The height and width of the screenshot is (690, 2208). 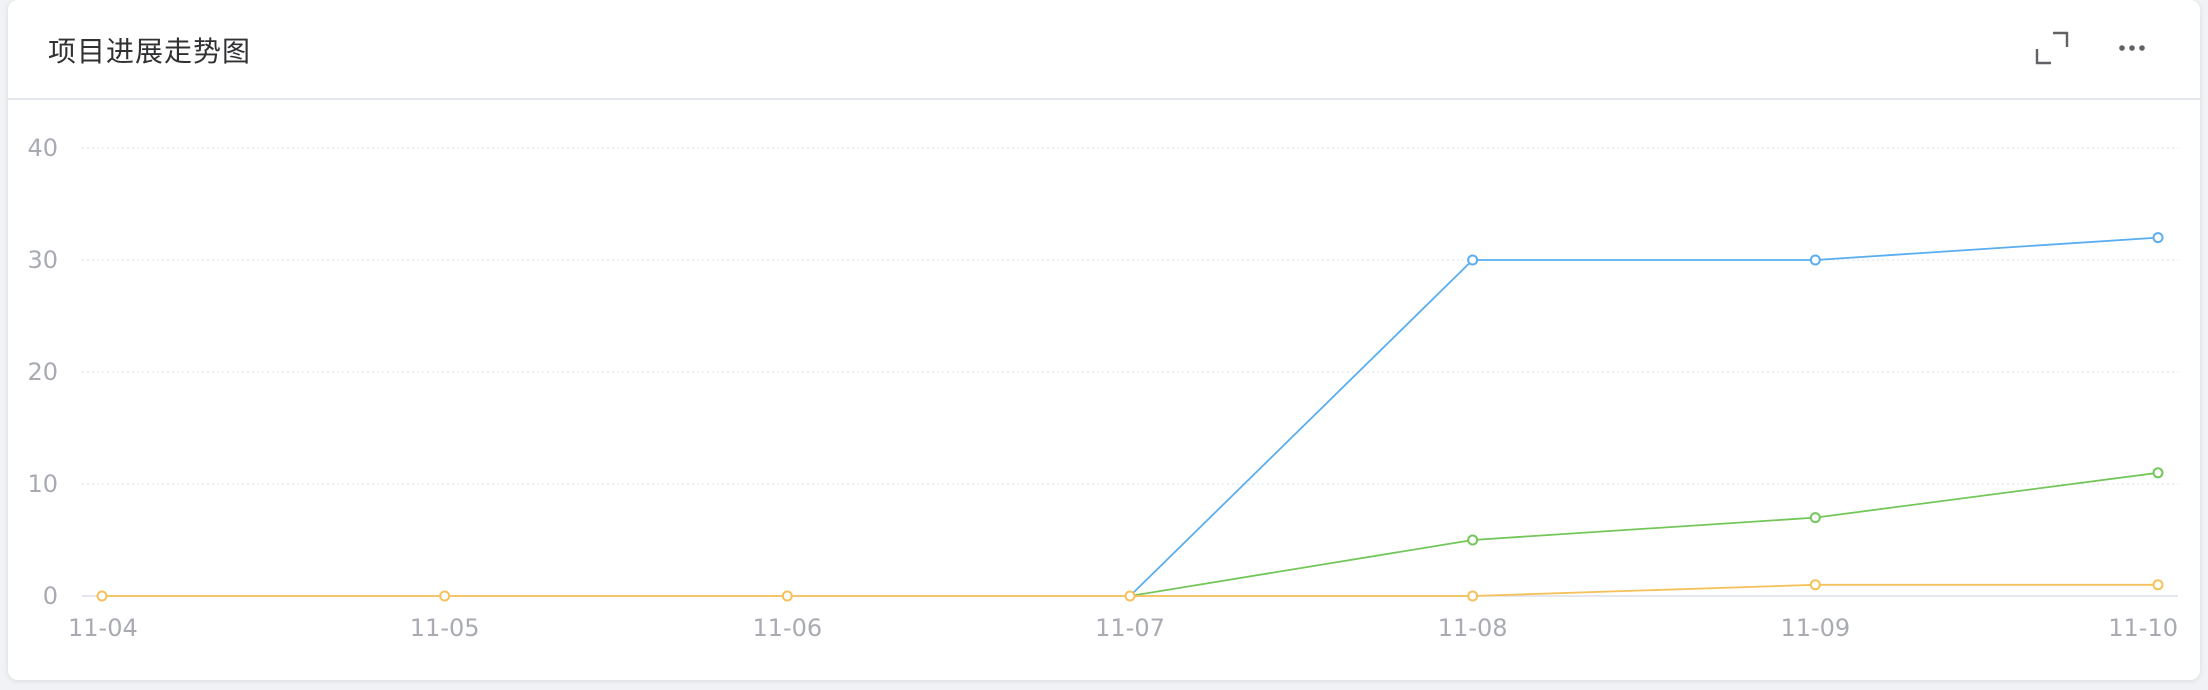 What do you see at coordinates (50, 596) in the screenshot?
I see `y-tick-label: 0` at bounding box center [50, 596].